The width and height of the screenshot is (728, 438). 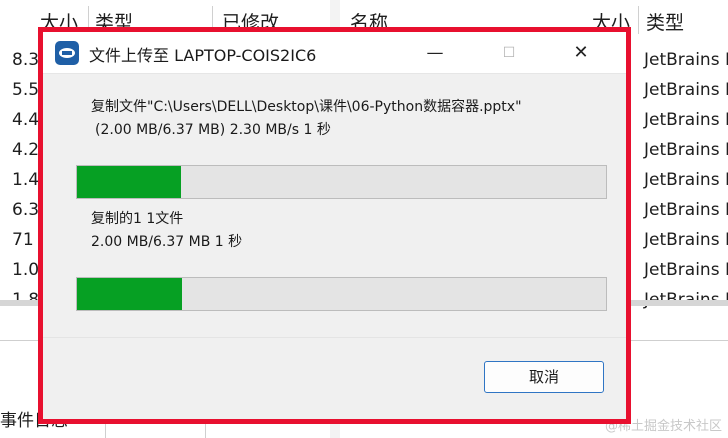 I want to click on close-button: ✕, so click(x=581, y=53).